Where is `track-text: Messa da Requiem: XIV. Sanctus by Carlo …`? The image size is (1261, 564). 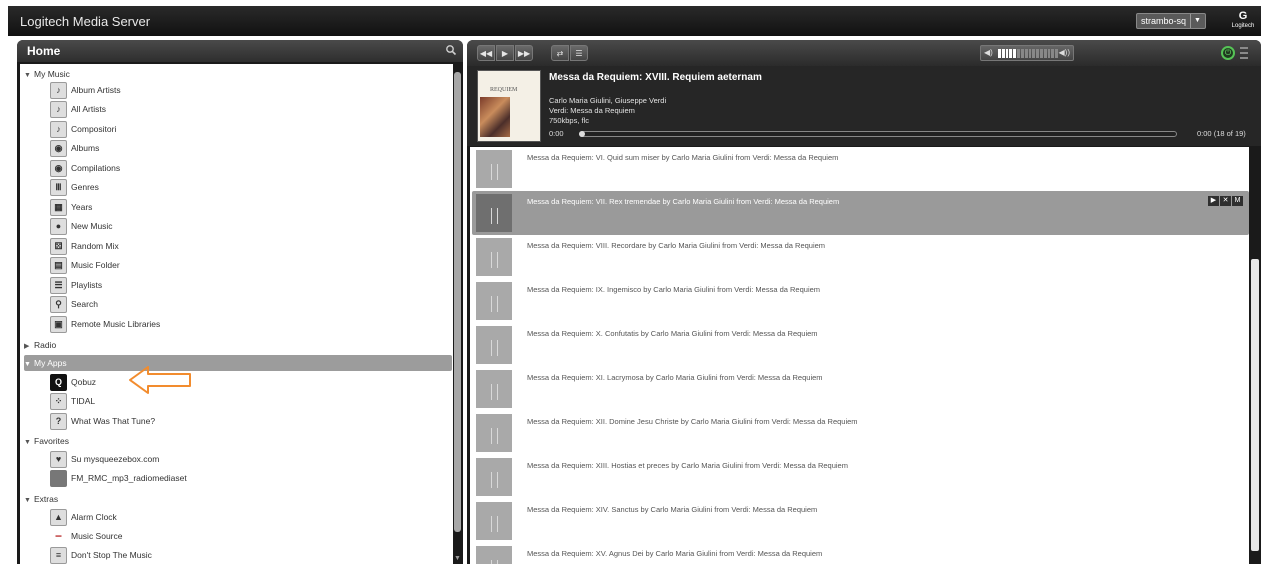 track-text: Messa da Requiem: XIV. Sanctus by Carlo … is located at coordinates (672, 509).